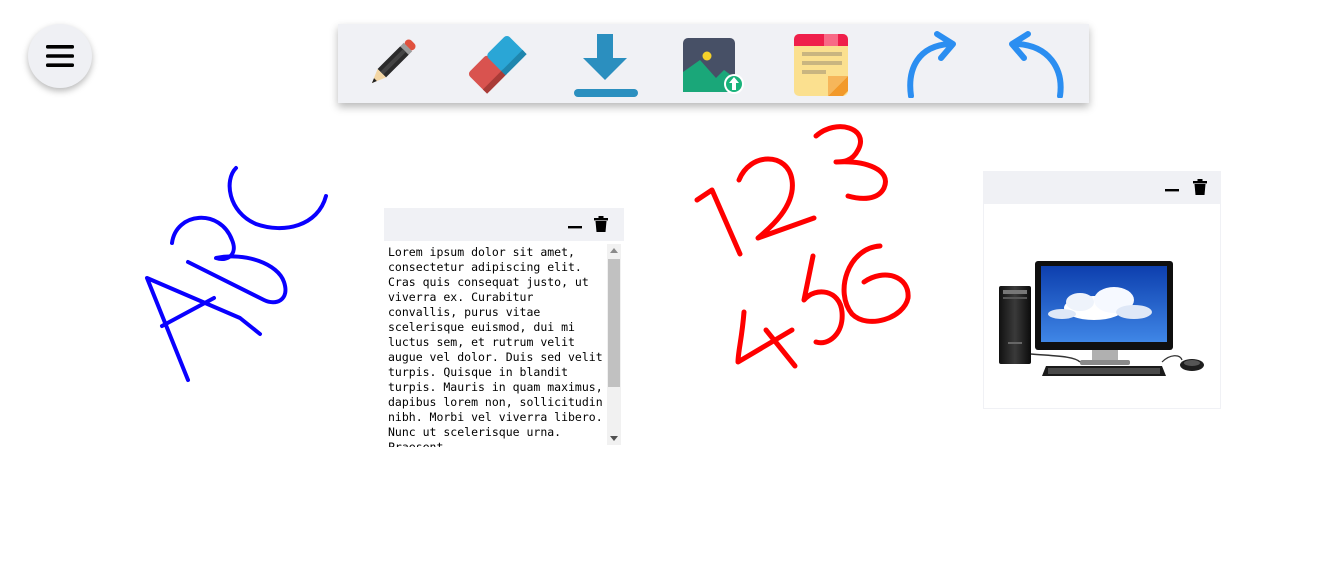  Describe the element at coordinates (393, 61) in the screenshot. I see `pencil-icon` at that location.